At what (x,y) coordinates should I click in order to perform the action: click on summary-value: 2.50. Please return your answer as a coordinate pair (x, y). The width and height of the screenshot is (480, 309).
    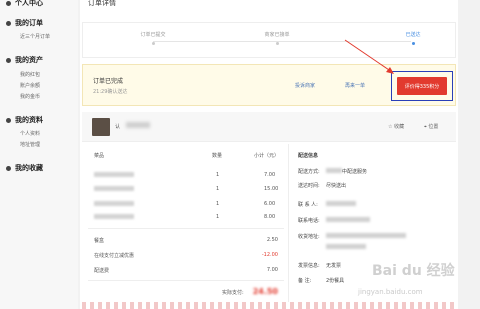
    Looking at the image, I should click on (272, 240).